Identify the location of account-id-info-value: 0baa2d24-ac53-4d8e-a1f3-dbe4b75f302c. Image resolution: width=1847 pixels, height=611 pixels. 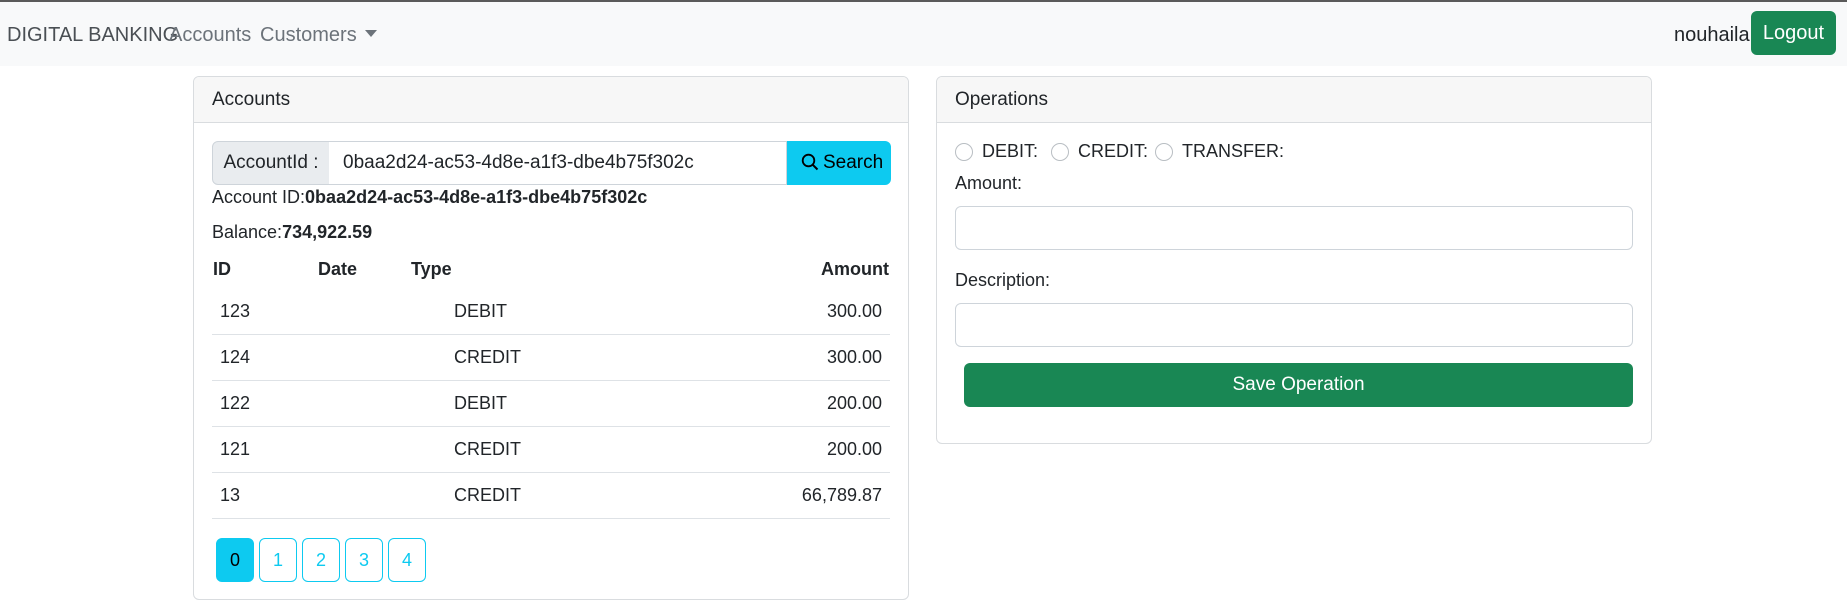
(476, 197).